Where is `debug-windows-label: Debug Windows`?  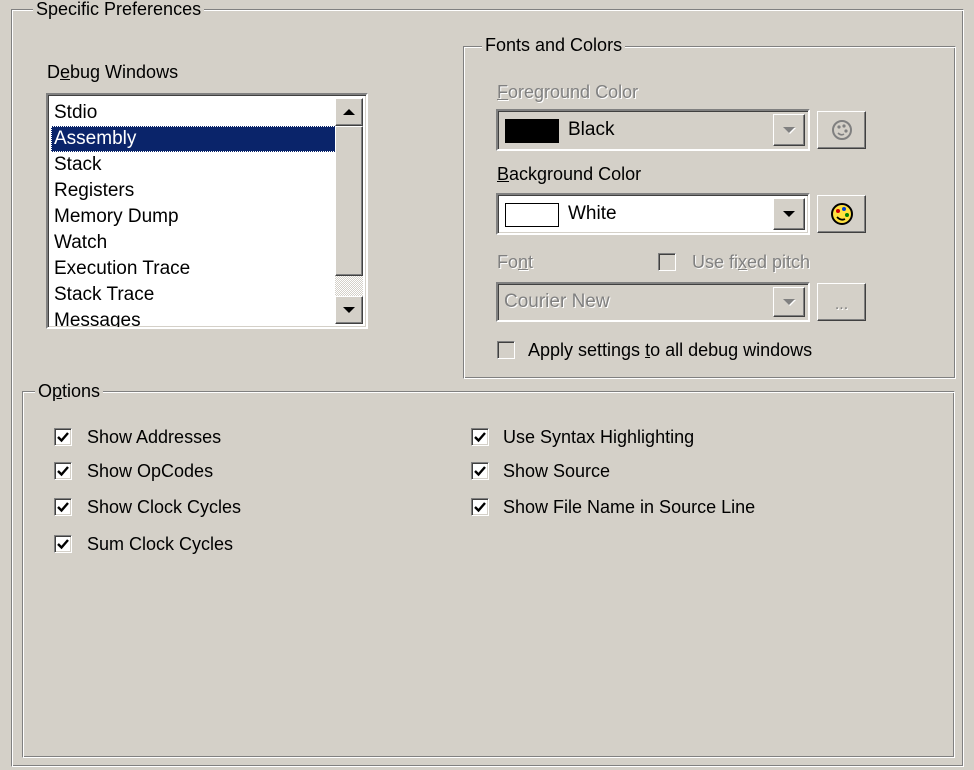
debug-windows-label: Debug Windows is located at coordinates (113, 72).